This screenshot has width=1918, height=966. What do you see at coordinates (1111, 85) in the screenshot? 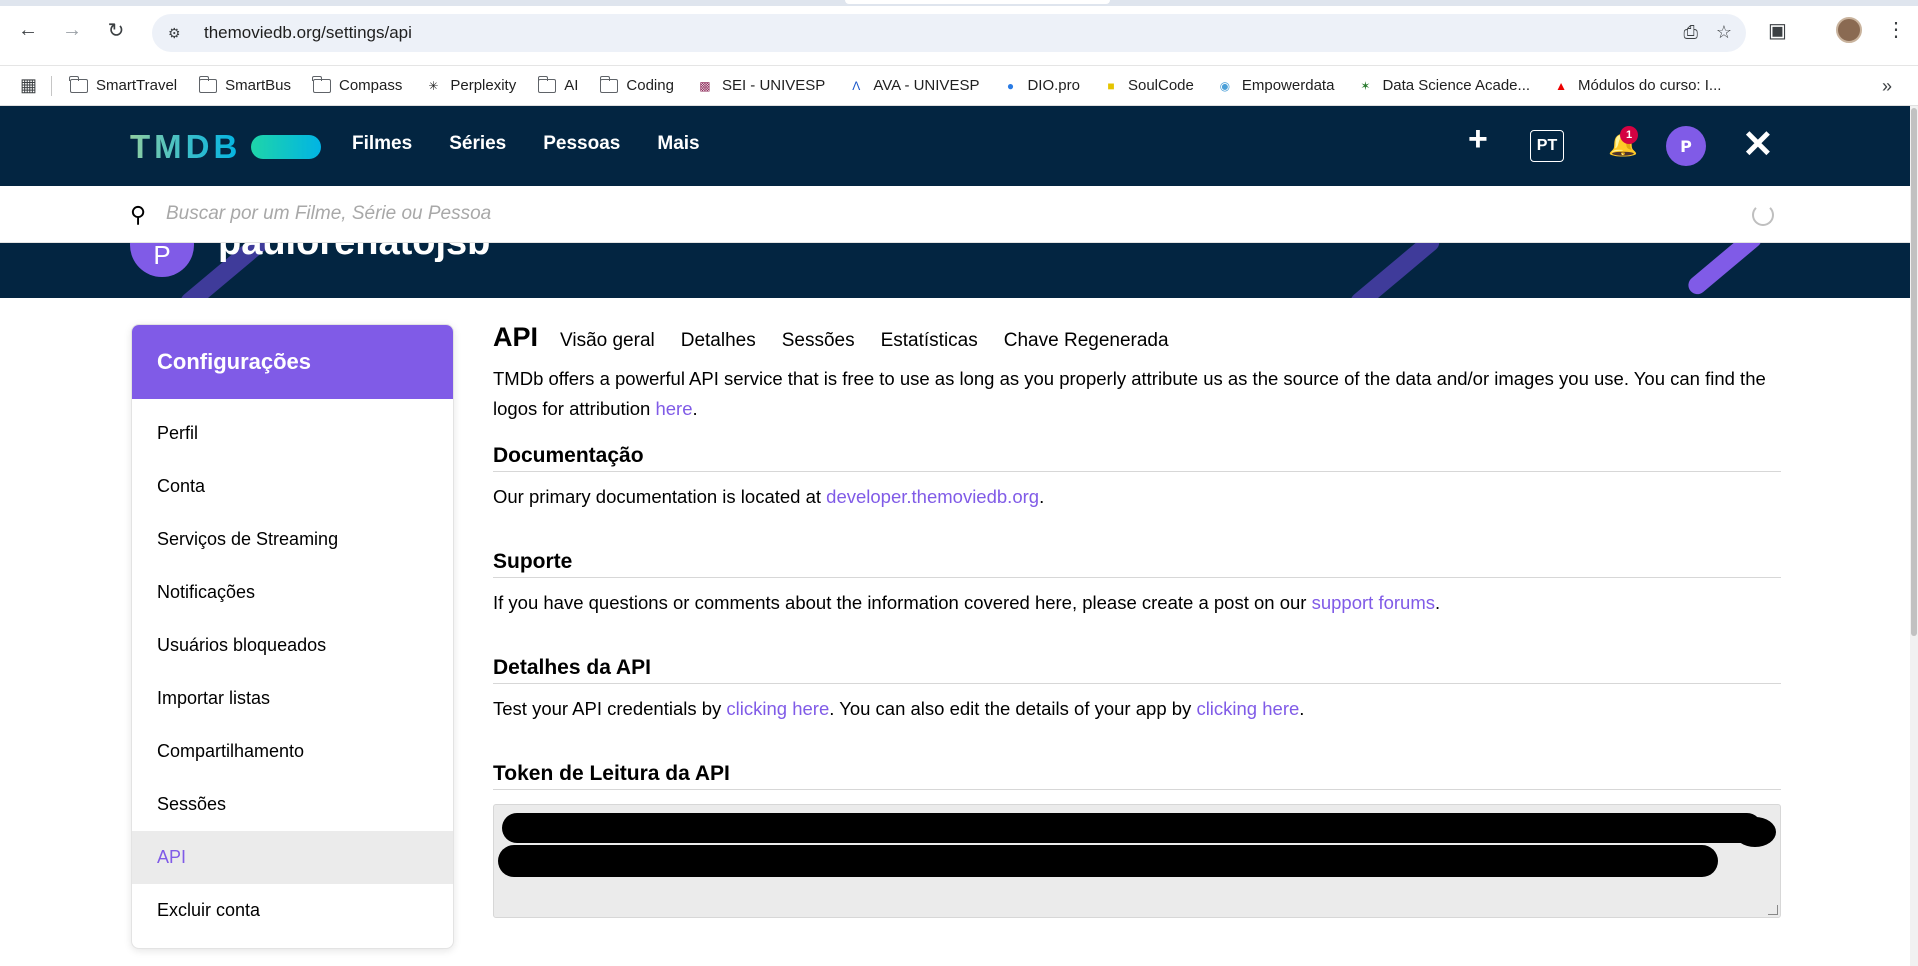
I see `soulcode-icon: ■` at bounding box center [1111, 85].